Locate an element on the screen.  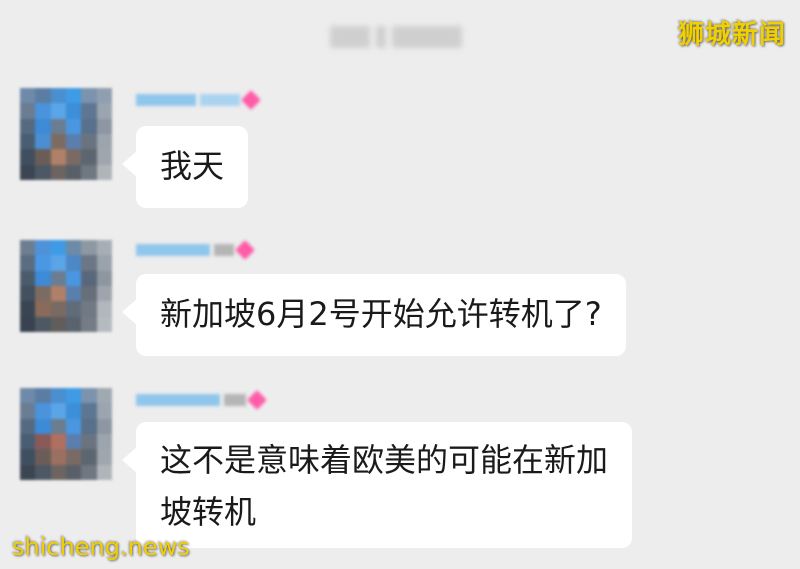
message-bubble: 我天 is located at coordinates (185, 167).